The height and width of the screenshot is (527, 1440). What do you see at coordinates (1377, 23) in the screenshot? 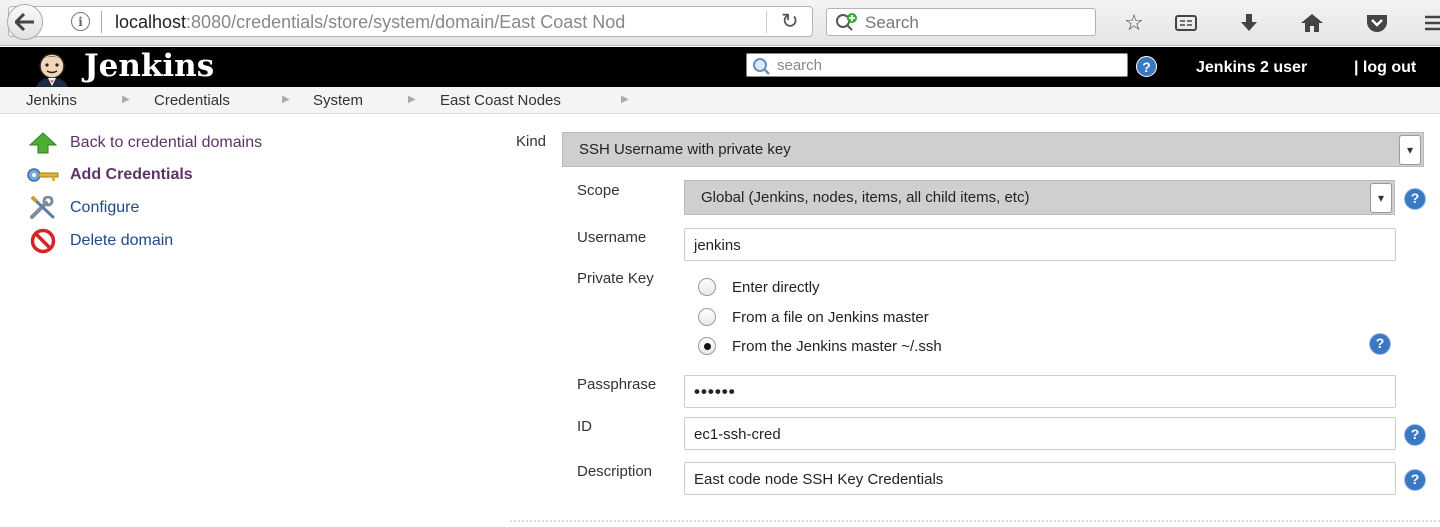
I see `pocket-icon` at bounding box center [1377, 23].